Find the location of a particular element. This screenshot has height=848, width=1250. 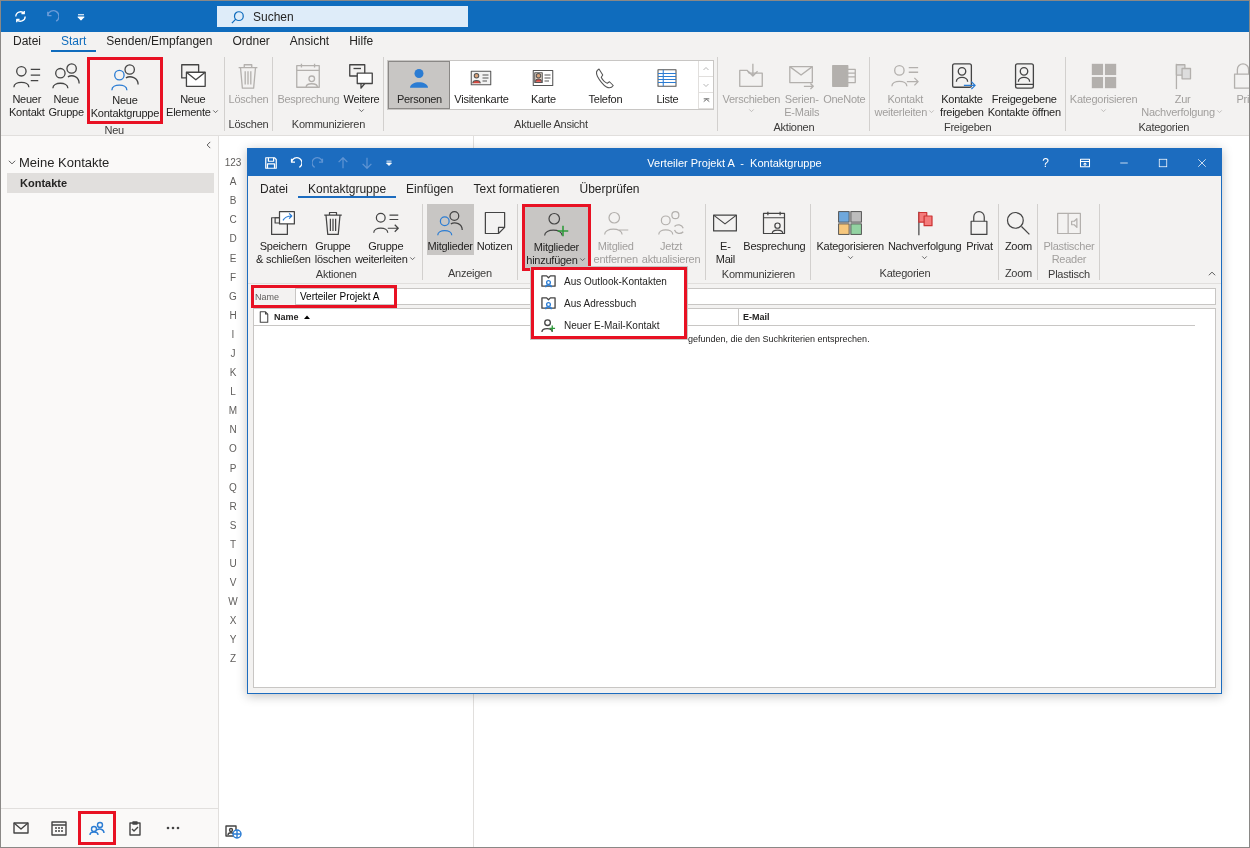

menu-tab: Ordner is located at coordinates (251, 42).